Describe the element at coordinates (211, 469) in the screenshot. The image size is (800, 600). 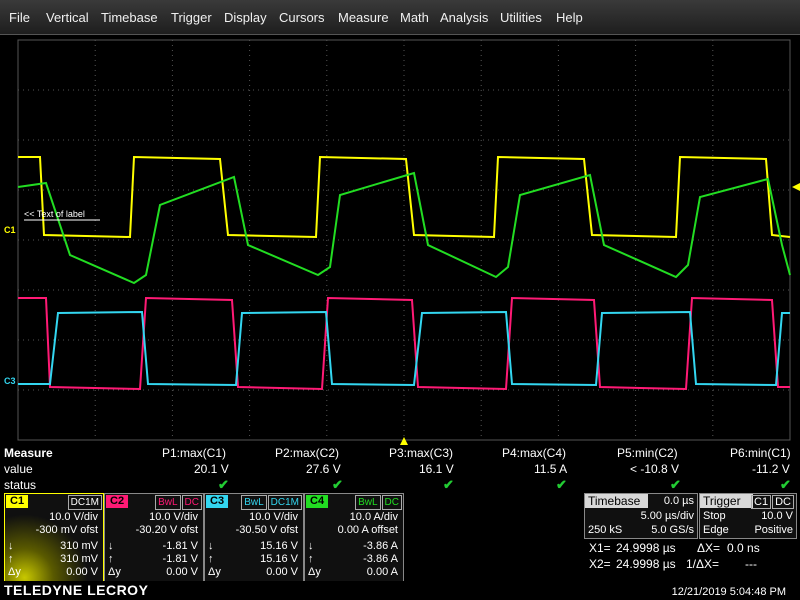
I see `measure-param-value: 20.1 V` at that location.